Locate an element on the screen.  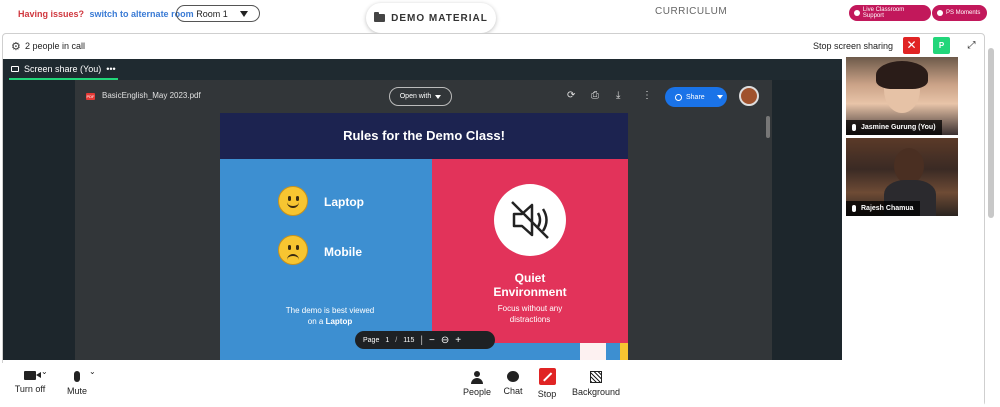
mobile-label: Mobile is located at coordinates (343, 252).